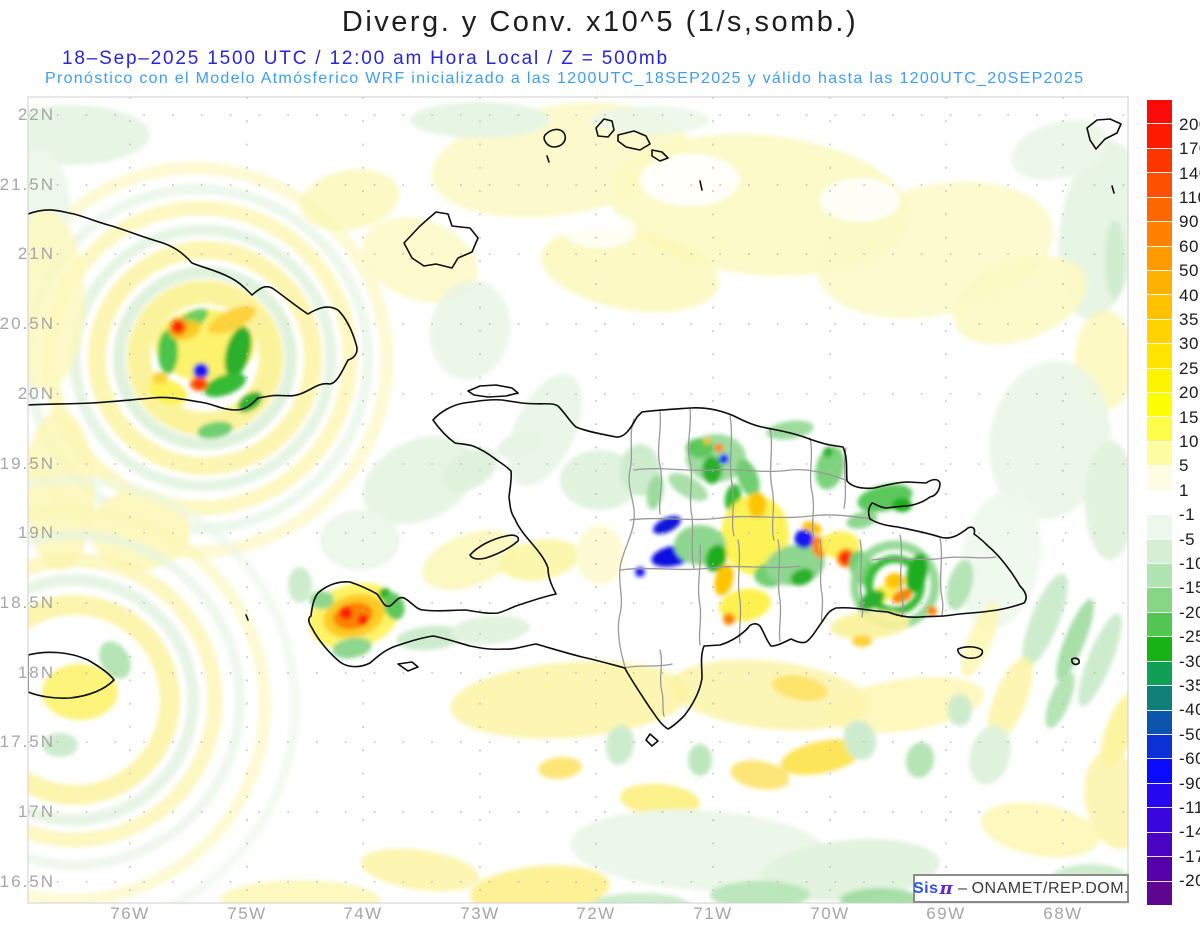 The height and width of the screenshot is (927, 1200). Describe the element at coordinates (1184, 490) in the screenshot. I see `colorbar-tick-label: 1` at that location.